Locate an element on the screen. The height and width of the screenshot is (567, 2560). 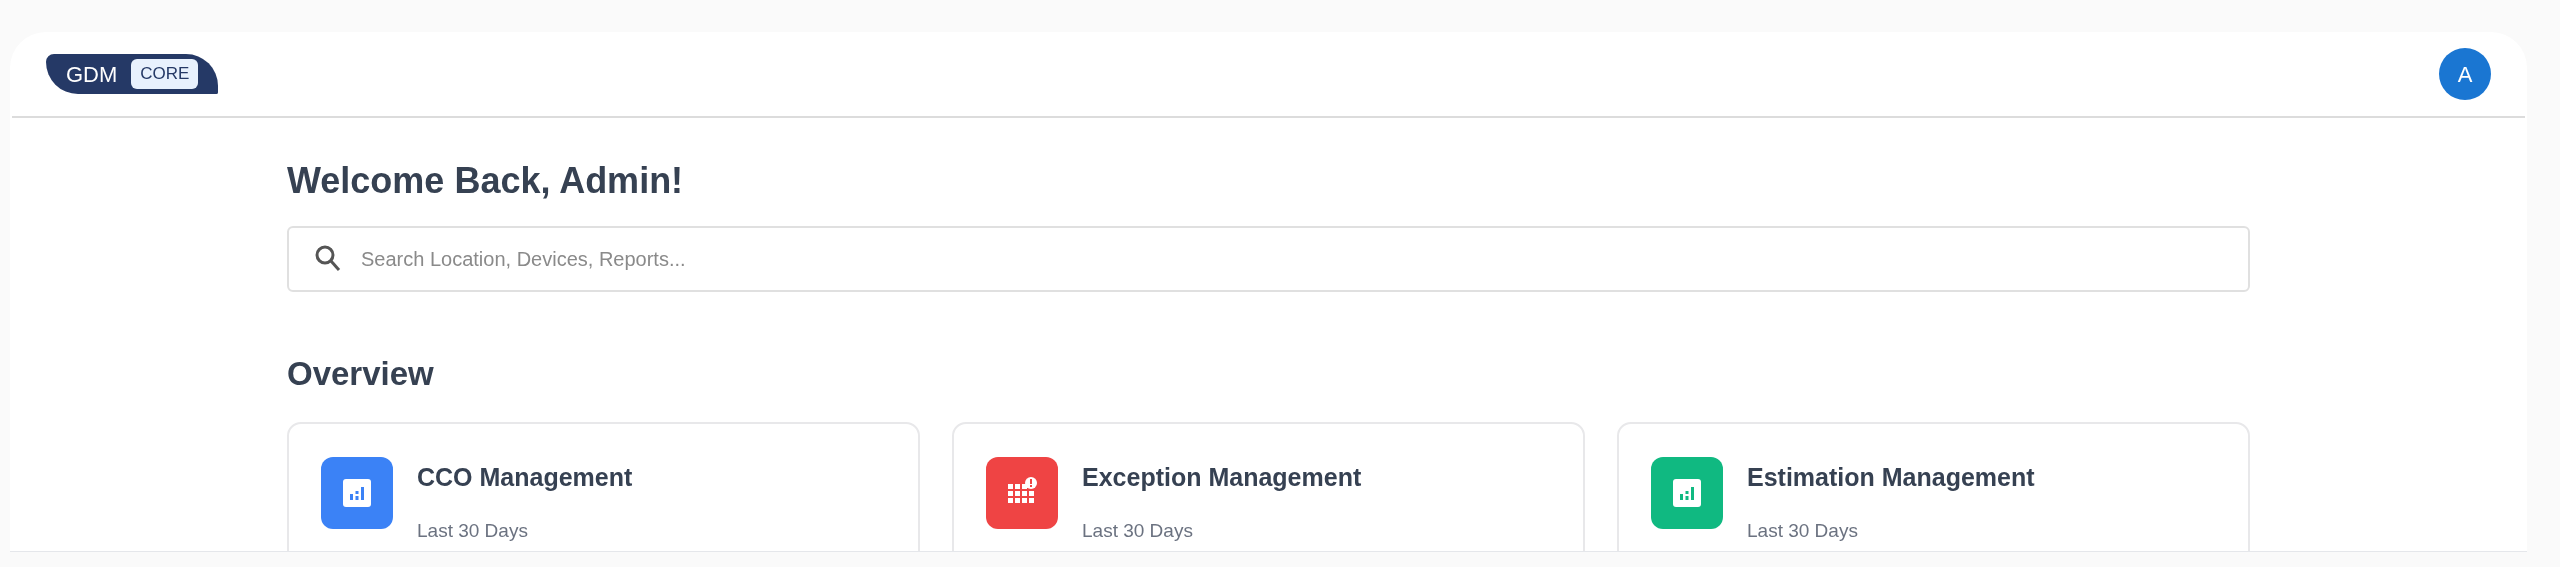
avatar: A is located at coordinates (2465, 74).